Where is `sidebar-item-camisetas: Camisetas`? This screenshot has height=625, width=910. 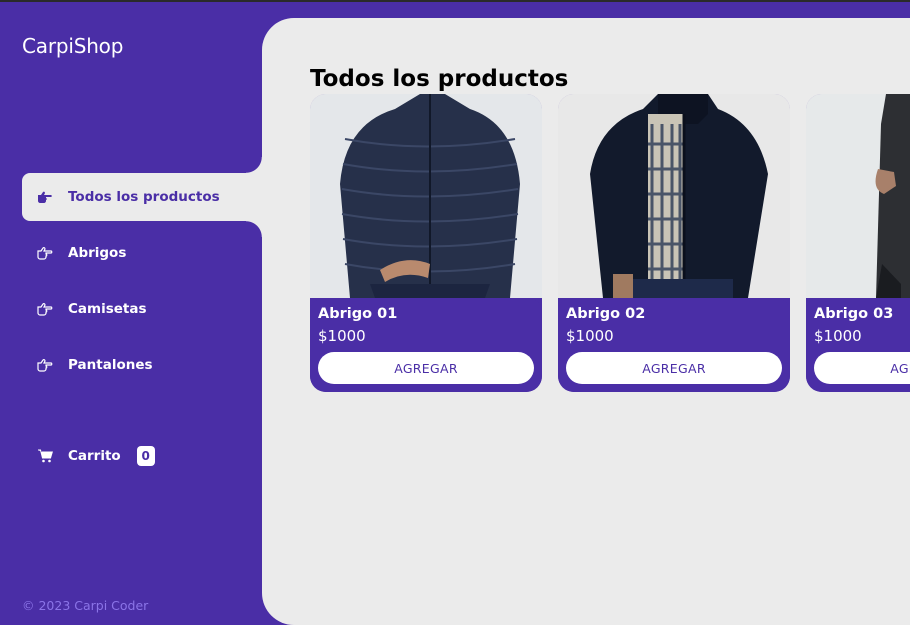
sidebar-item-camisetas: Camisetas is located at coordinates (142, 309).